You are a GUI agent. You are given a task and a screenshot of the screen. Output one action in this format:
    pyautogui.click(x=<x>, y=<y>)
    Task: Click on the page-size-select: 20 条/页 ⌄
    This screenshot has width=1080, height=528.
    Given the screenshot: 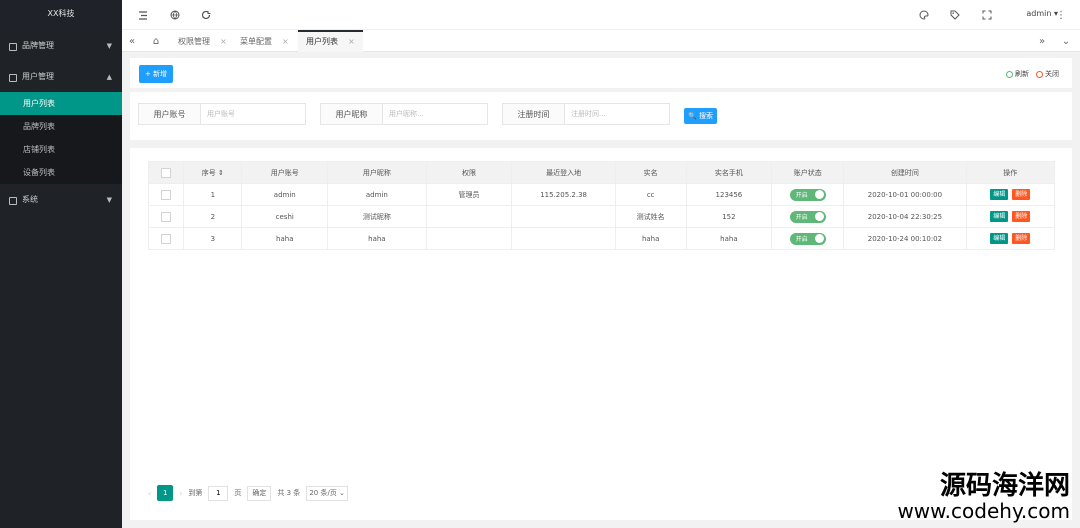 What is the action you would take?
    pyautogui.click(x=327, y=493)
    